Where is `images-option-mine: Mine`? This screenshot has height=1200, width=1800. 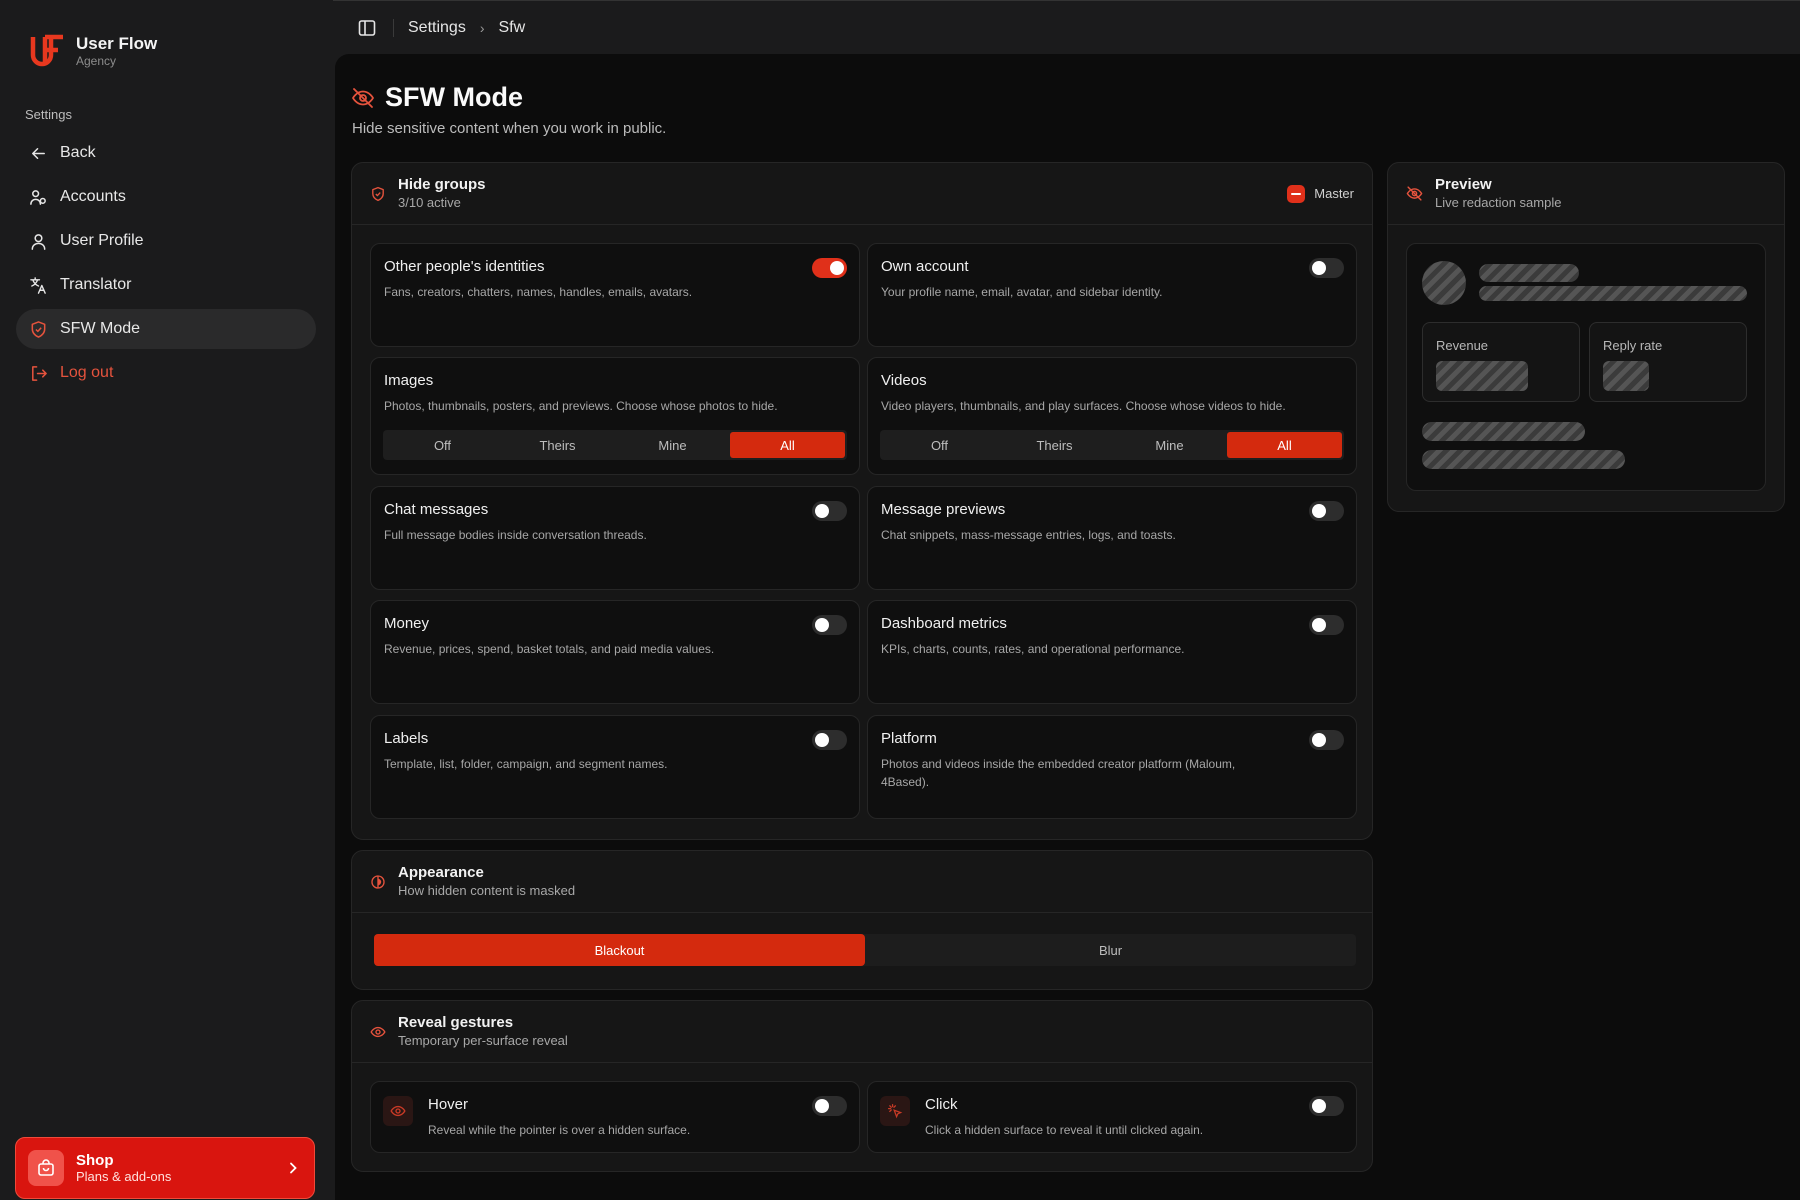 images-option-mine: Mine is located at coordinates (672, 445).